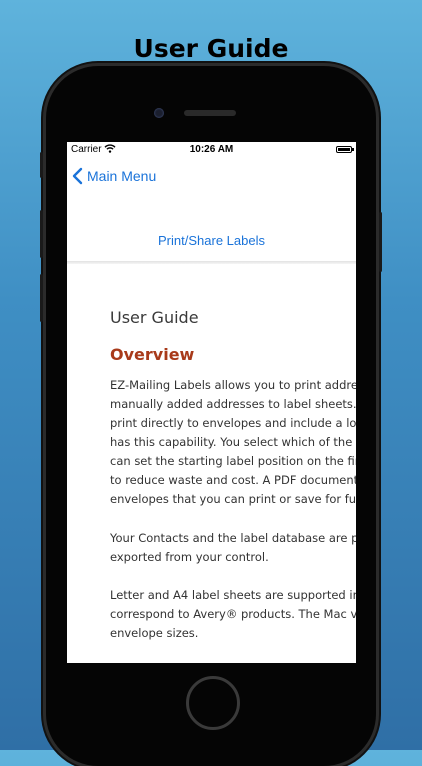 Image resolution: width=422 pixels, height=766 pixels. Describe the element at coordinates (152, 354) in the screenshot. I see `overview-heading: Overview` at that location.